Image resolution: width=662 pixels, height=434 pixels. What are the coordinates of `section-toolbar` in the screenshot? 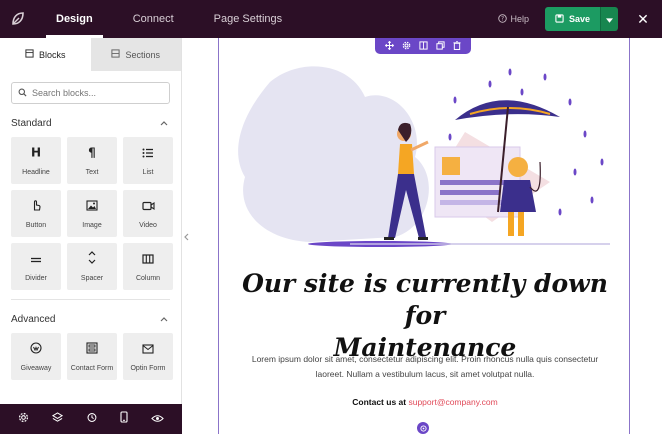 It's located at (423, 46).